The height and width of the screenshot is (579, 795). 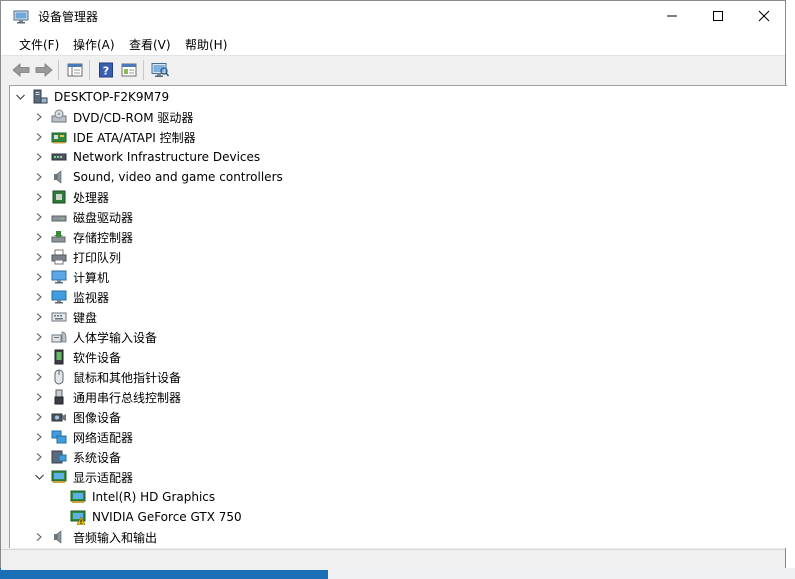 I want to click on tree-category: 音频输入和输出, so click(x=95, y=537).